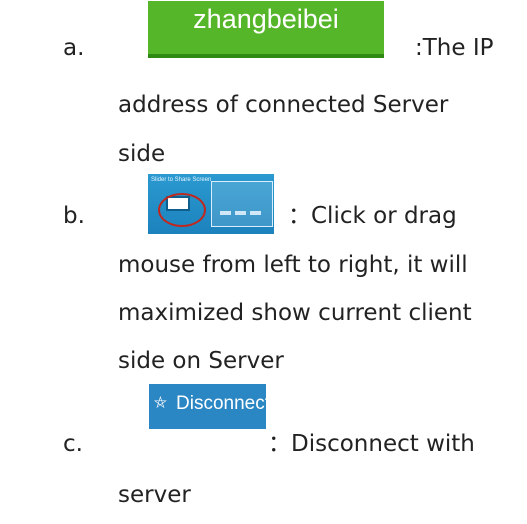 The image size is (527, 524). What do you see at coordinates (371, 444) in the screenshot?
I see `item-c-text-line1: ：Disconnect with` at bounding box center [371, 444].